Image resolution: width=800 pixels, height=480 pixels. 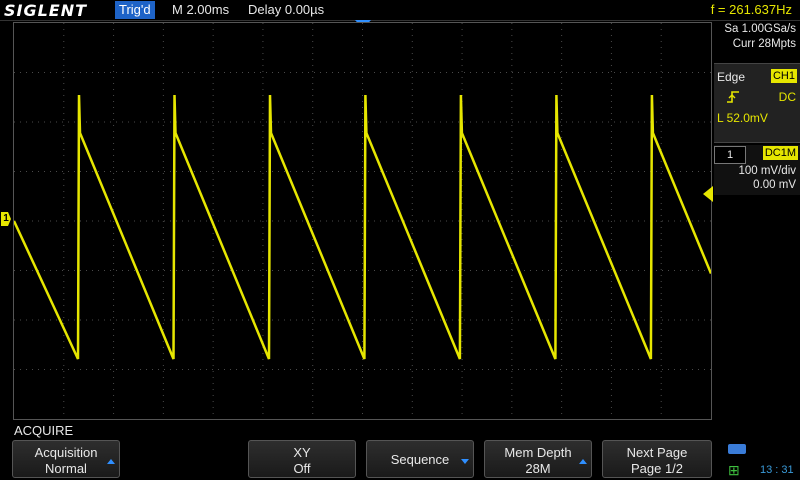 What do you see at coordinates (757, 103) in the screenshot?
I see `trigger-settings-panel: Edge CH1 DC L 52.0mV` at bounding box center [757, 103].